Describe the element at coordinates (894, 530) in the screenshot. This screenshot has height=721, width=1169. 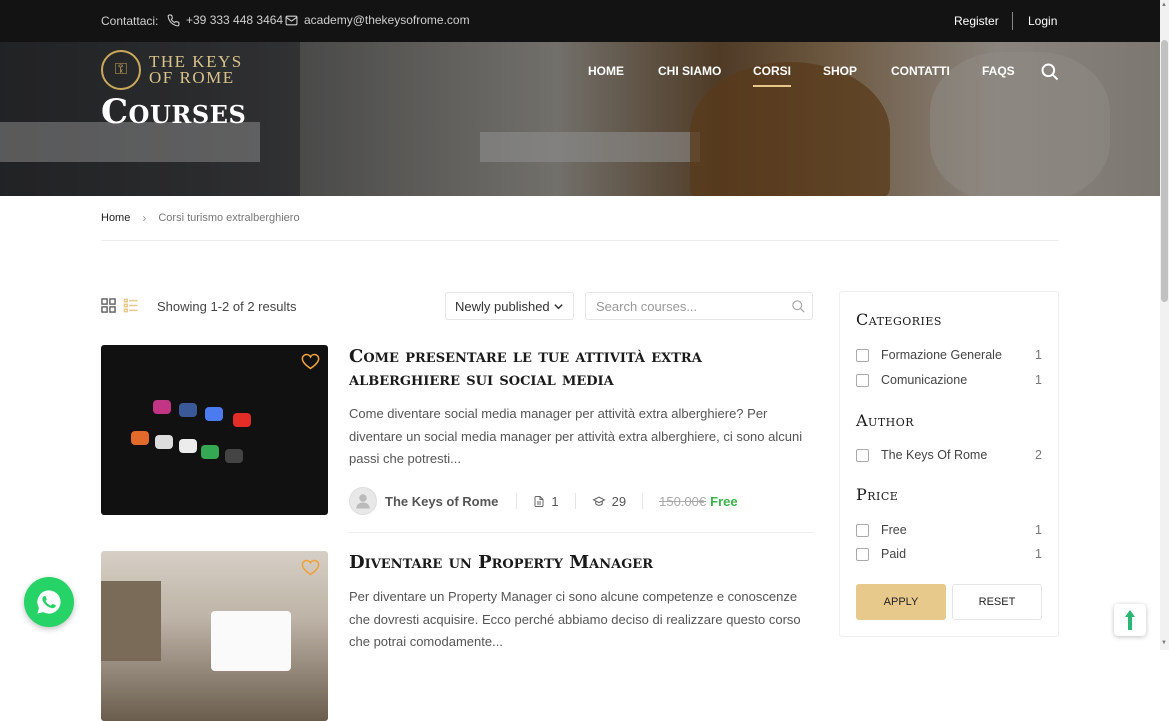
I see `filter-label: Free` at that location.